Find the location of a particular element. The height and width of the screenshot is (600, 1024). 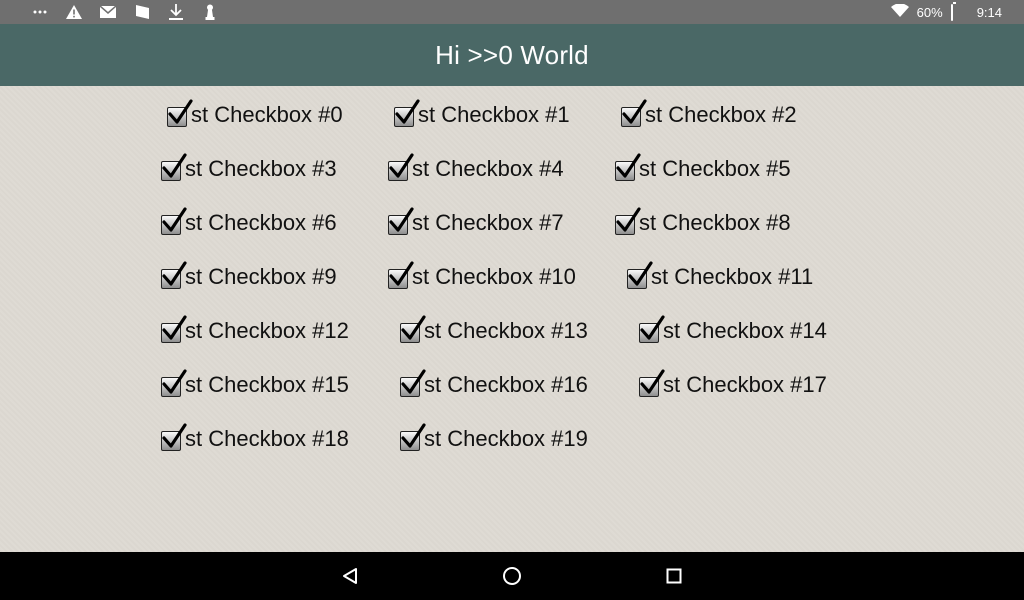

checkbox-label: st Checkbox #0 is located at coordinates (267, 114).